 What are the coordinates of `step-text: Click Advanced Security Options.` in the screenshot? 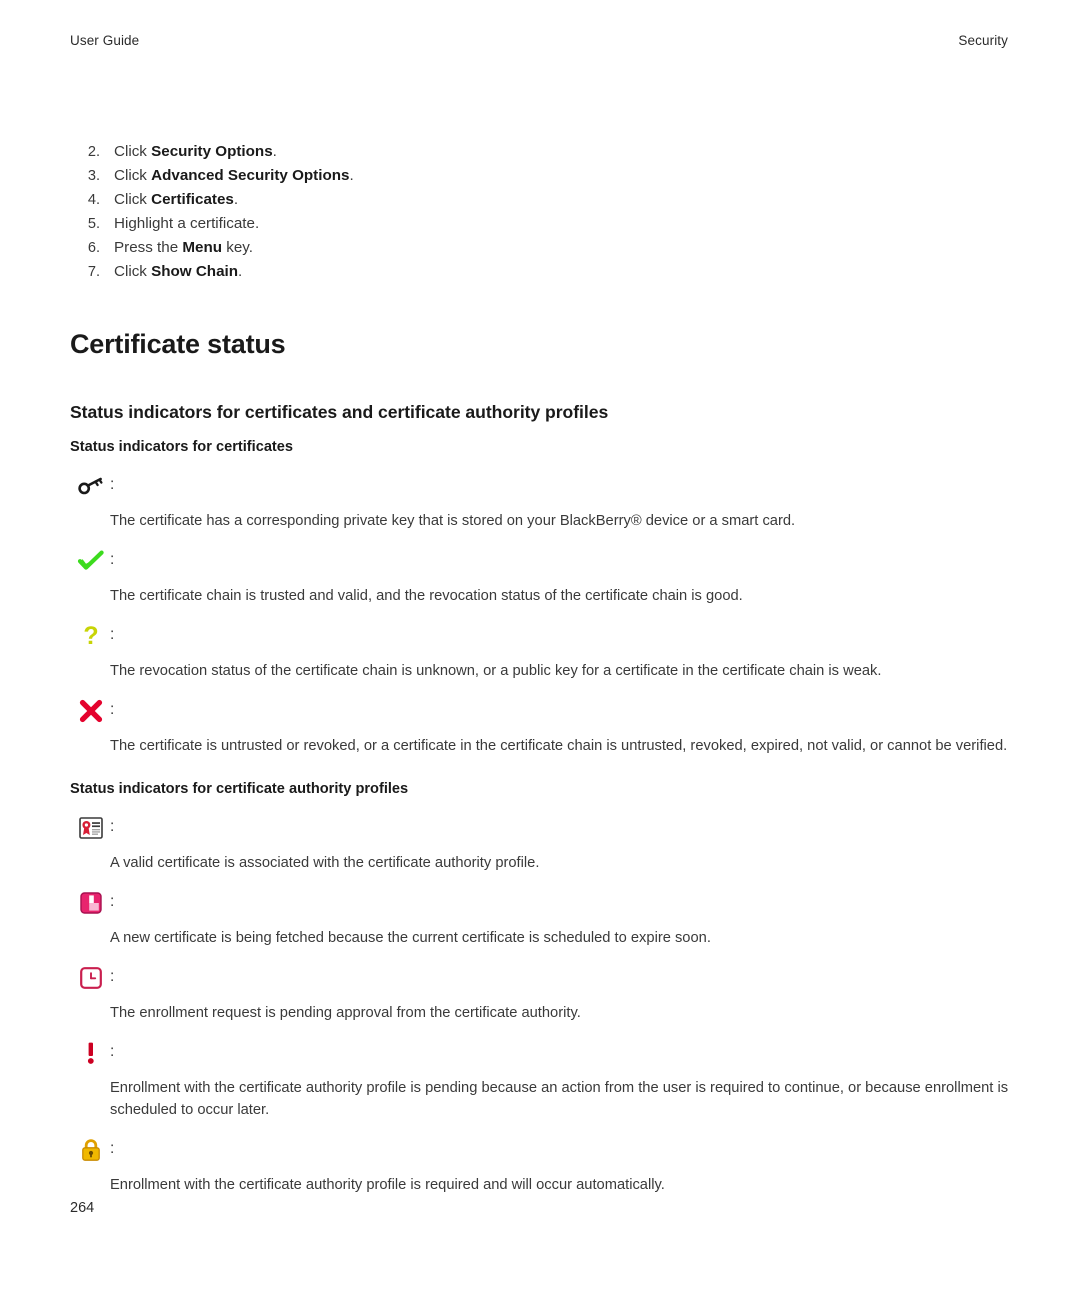 It's located at (234, 176).